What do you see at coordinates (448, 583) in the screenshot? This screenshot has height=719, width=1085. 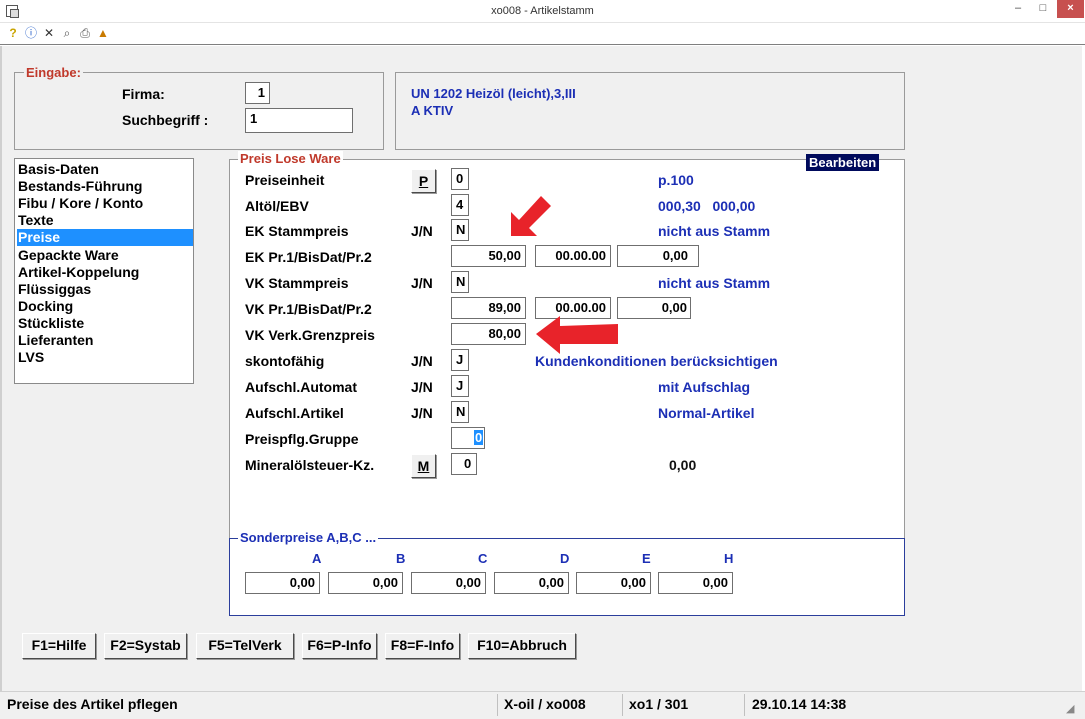 I see `sonder-input-c: 0,00` at bounding box center [448, 583].